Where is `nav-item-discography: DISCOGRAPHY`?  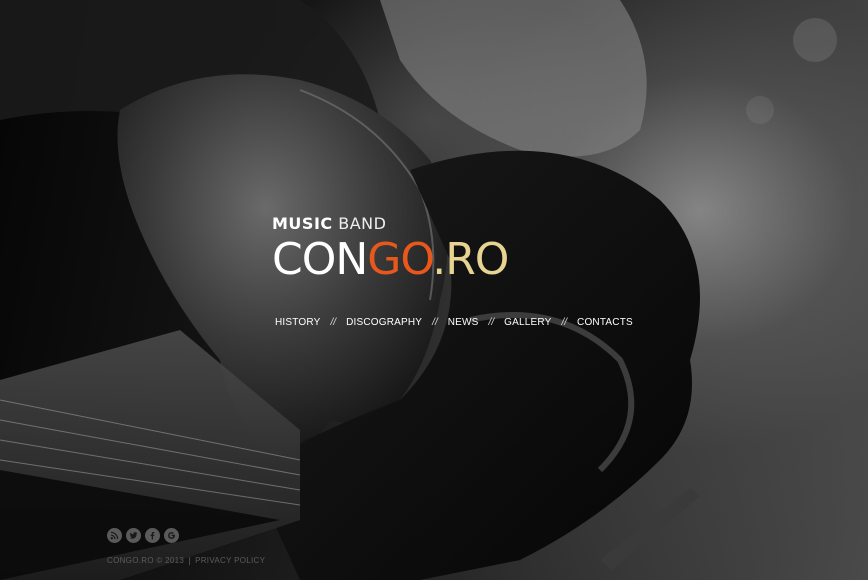 nav-item-discography: DISCOGRAPHY is located at coordinates (384, 322).